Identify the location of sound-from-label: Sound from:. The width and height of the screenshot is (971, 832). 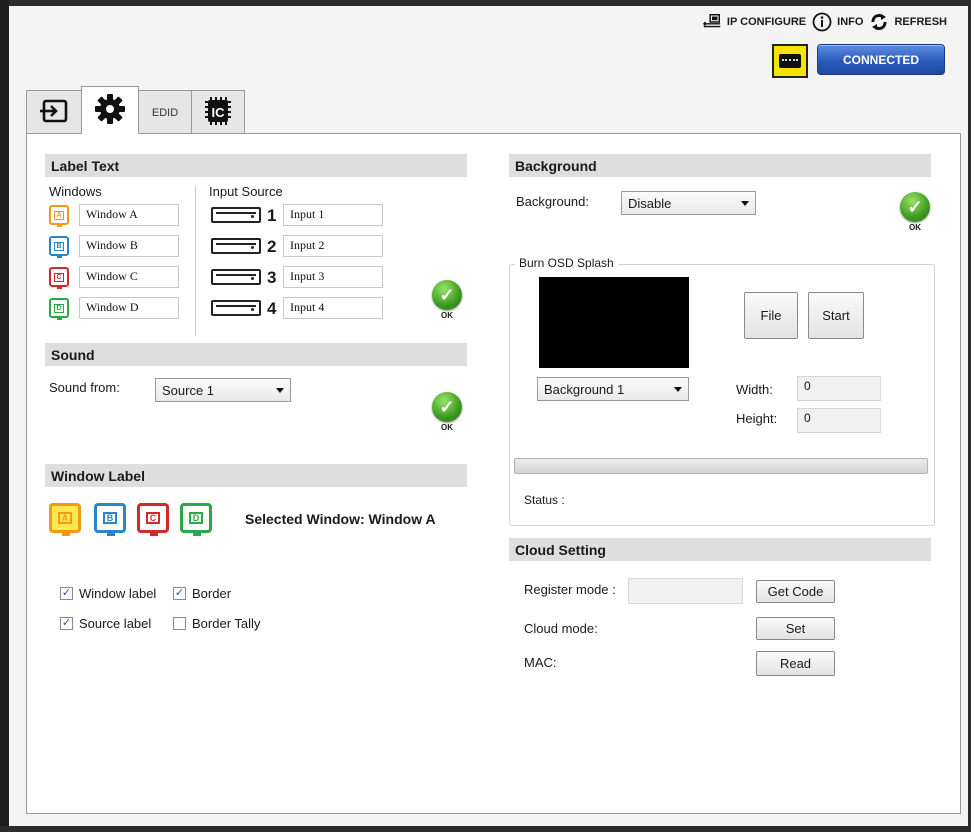
(84, 387).